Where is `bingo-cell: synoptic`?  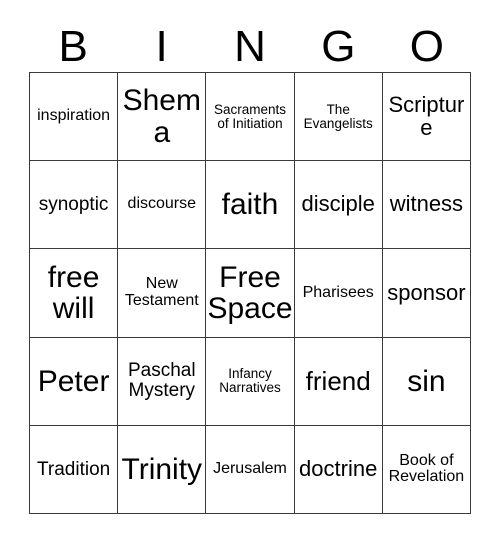 bingo-cell: synoptic is located at coordinates (74, 205).